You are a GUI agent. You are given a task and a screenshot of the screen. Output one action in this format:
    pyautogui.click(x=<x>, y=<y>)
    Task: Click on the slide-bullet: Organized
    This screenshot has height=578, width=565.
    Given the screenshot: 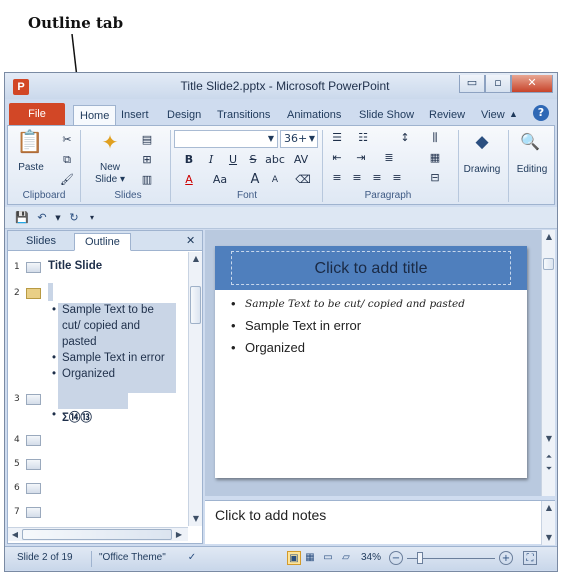 What is the action you would take?
    pyautogui.click(x=275, y=347)
    